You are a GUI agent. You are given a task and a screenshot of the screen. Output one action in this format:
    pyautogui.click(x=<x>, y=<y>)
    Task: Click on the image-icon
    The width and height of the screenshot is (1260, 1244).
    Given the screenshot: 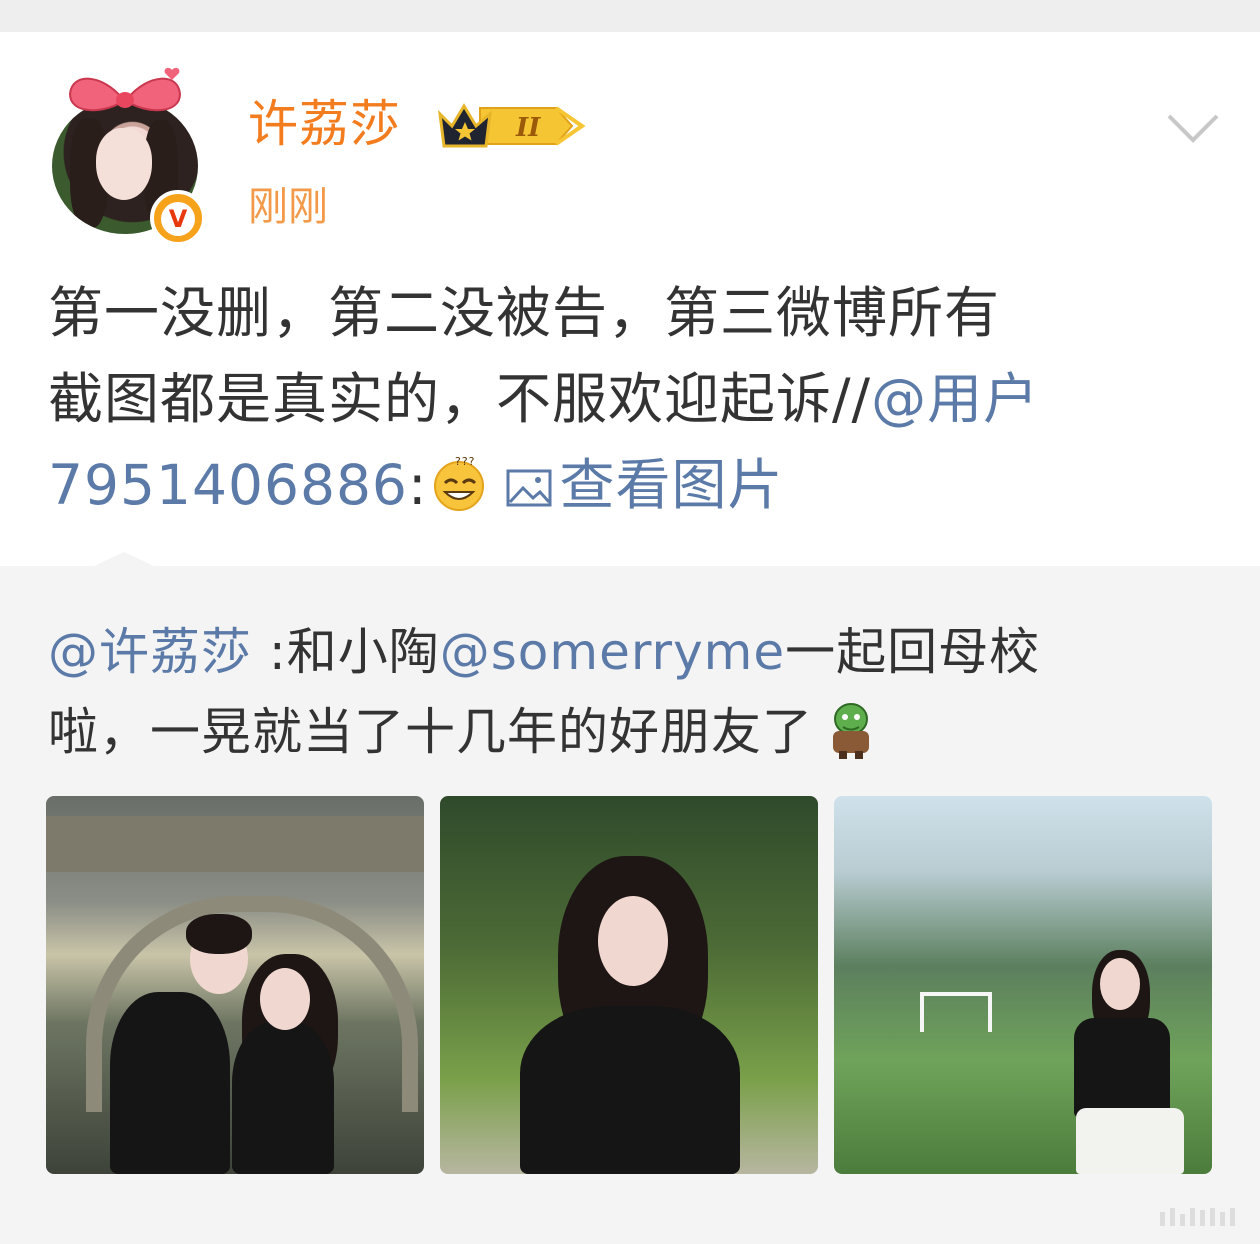 What is the action you would take?
    pyautogui.click(x=529, y=488)
    